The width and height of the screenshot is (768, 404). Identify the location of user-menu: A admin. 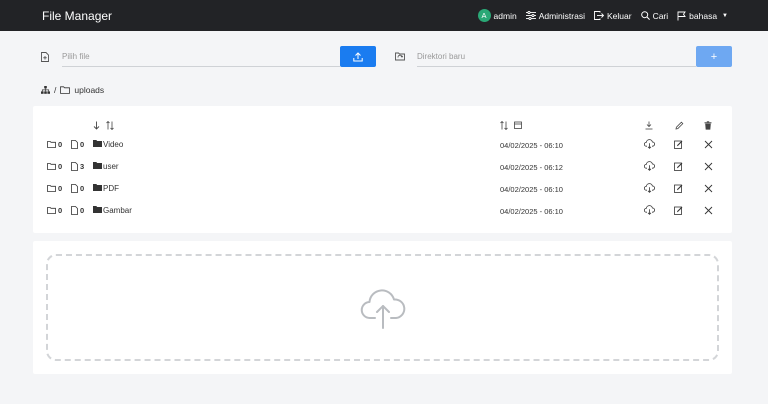
(497, 15).